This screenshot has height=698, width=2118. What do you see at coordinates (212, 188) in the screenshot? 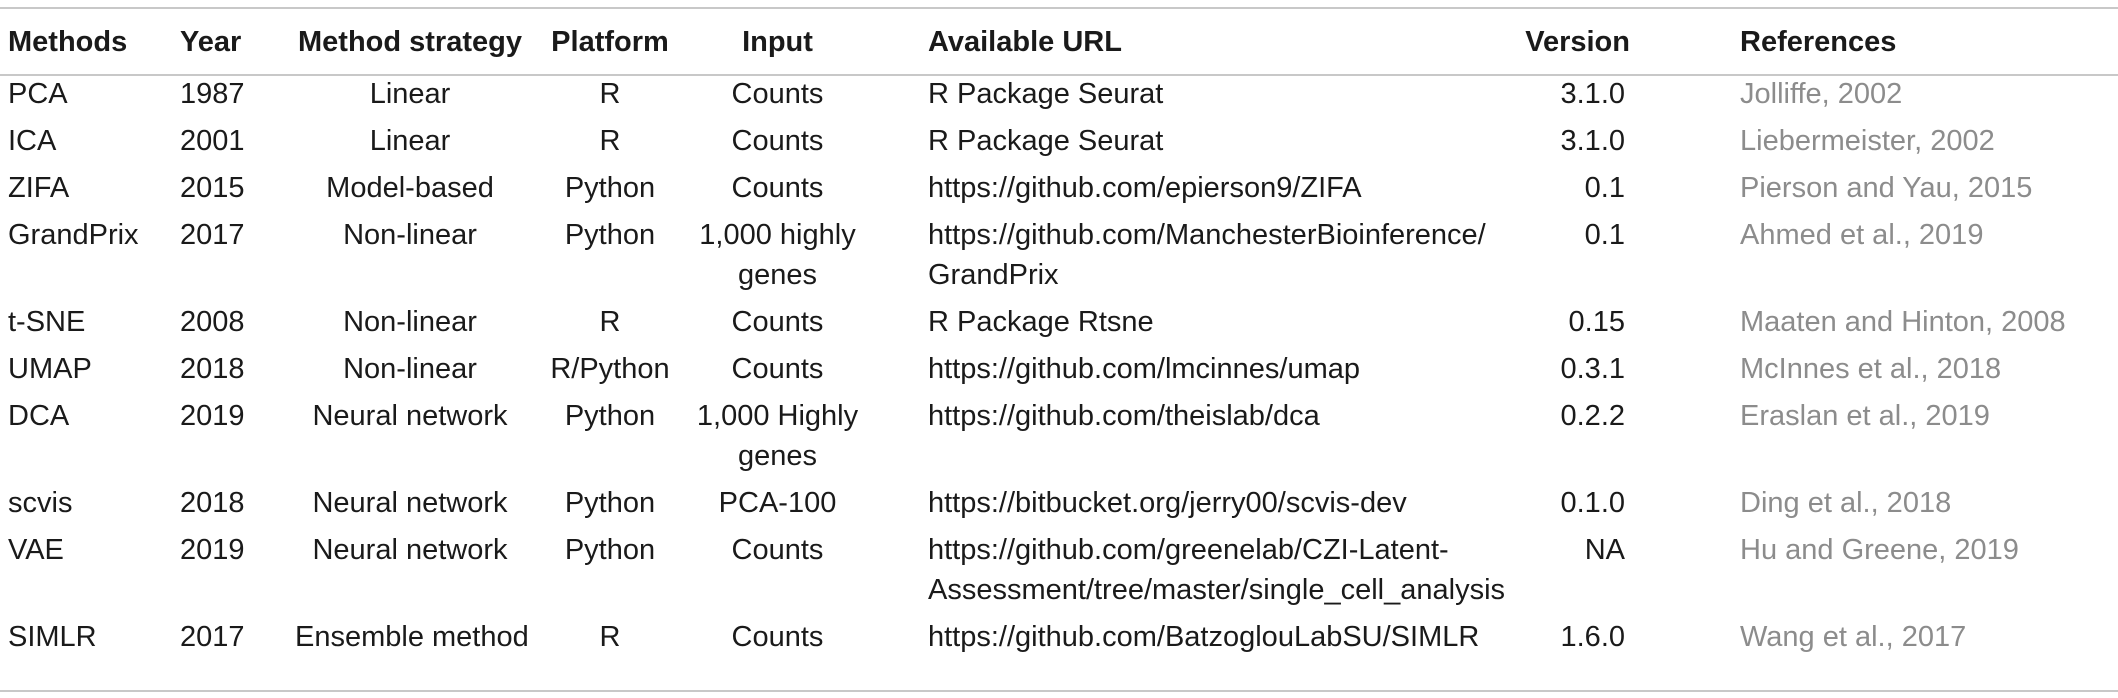
I see `cell-year: 2015` at bounding box center [212, 188].